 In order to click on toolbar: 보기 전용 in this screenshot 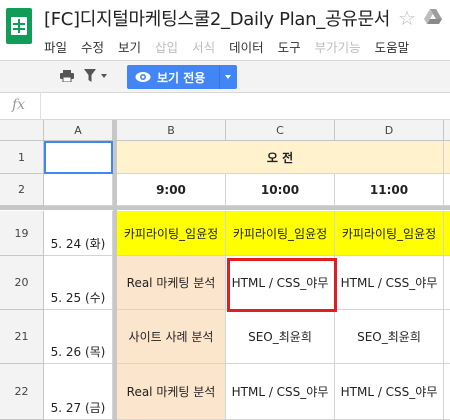, I will do `click(225, 76)`.